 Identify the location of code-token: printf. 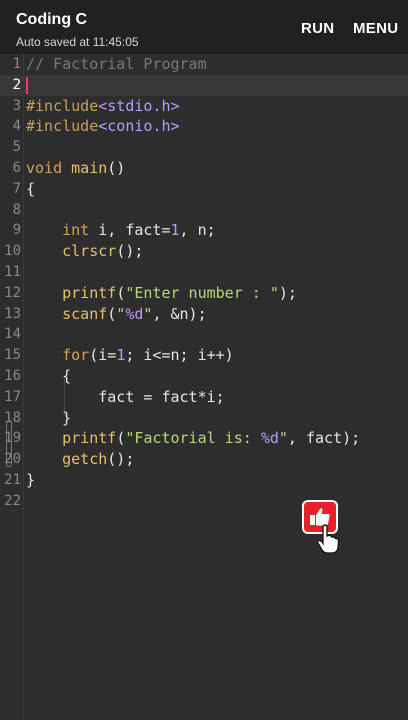
(89, 438).